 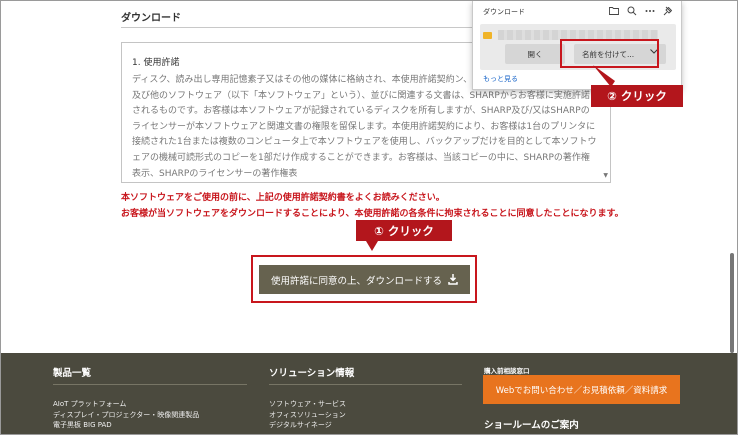 I want to click on folder-icon, so click(x=613, y=10).